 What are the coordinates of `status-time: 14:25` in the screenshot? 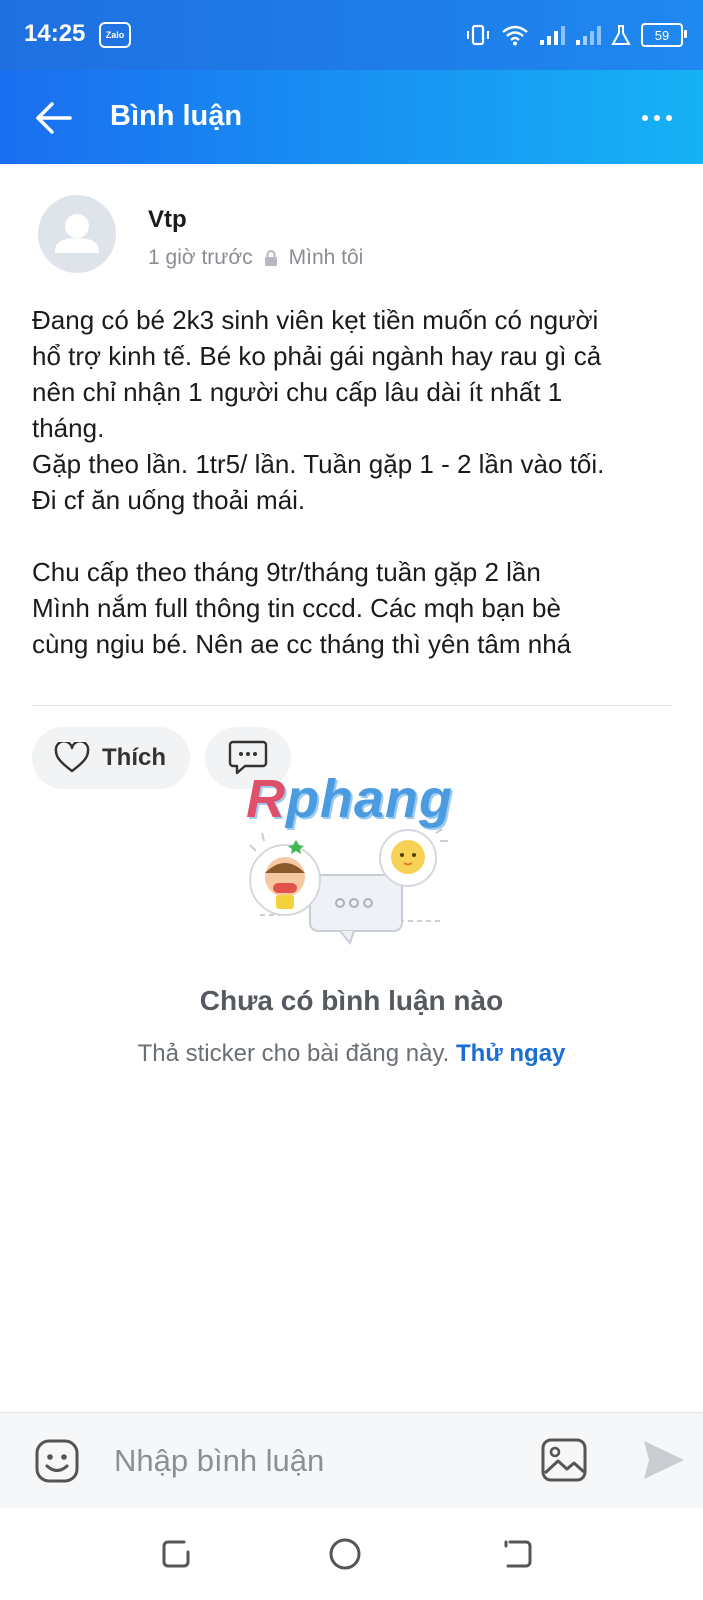 It's located at (55, 33).